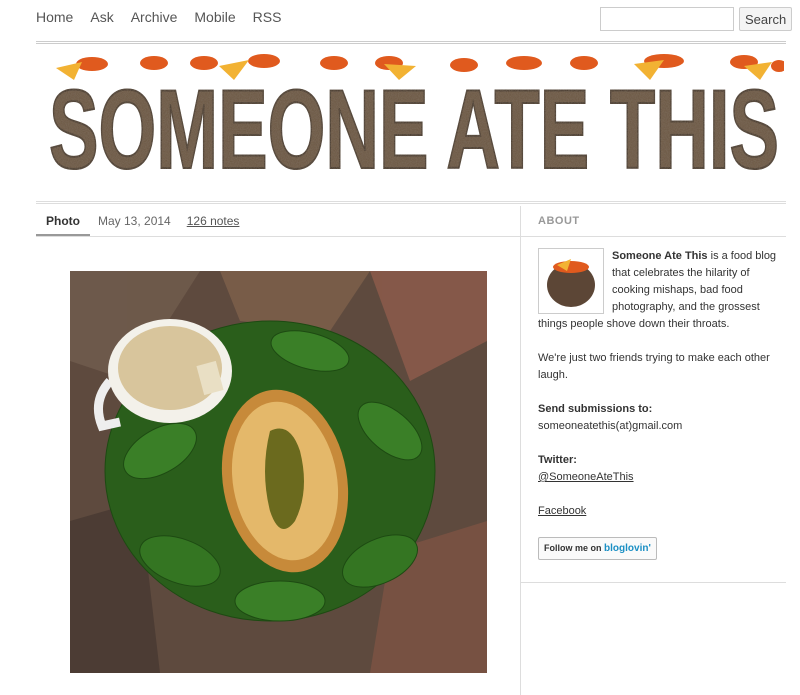  I want to click on banner-divider, so click(411, 202).